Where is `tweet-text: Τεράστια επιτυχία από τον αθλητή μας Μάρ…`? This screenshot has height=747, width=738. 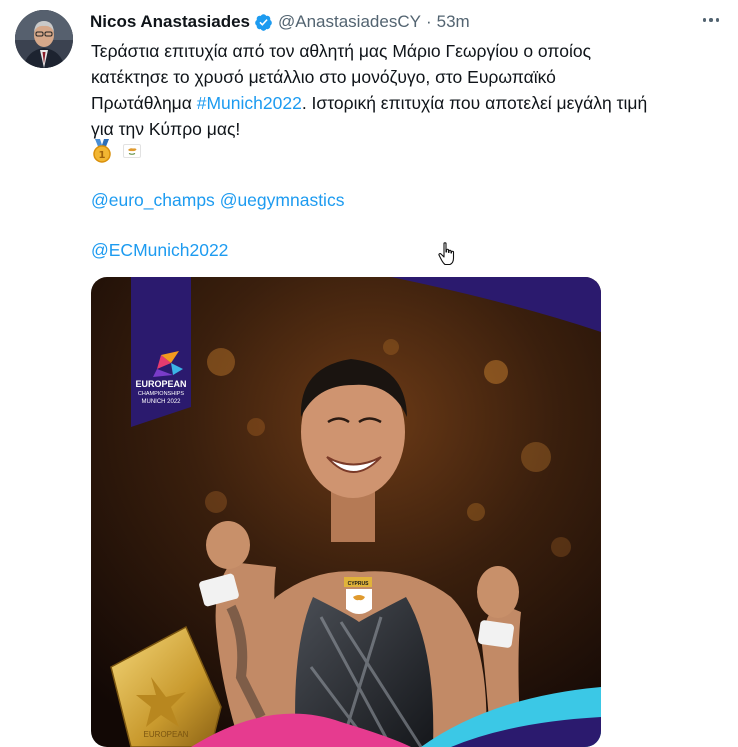 tweet-text: Τεράστια επιτυχία από τον αθλητή μας Μάρ… is located at coordinates (406, 90).